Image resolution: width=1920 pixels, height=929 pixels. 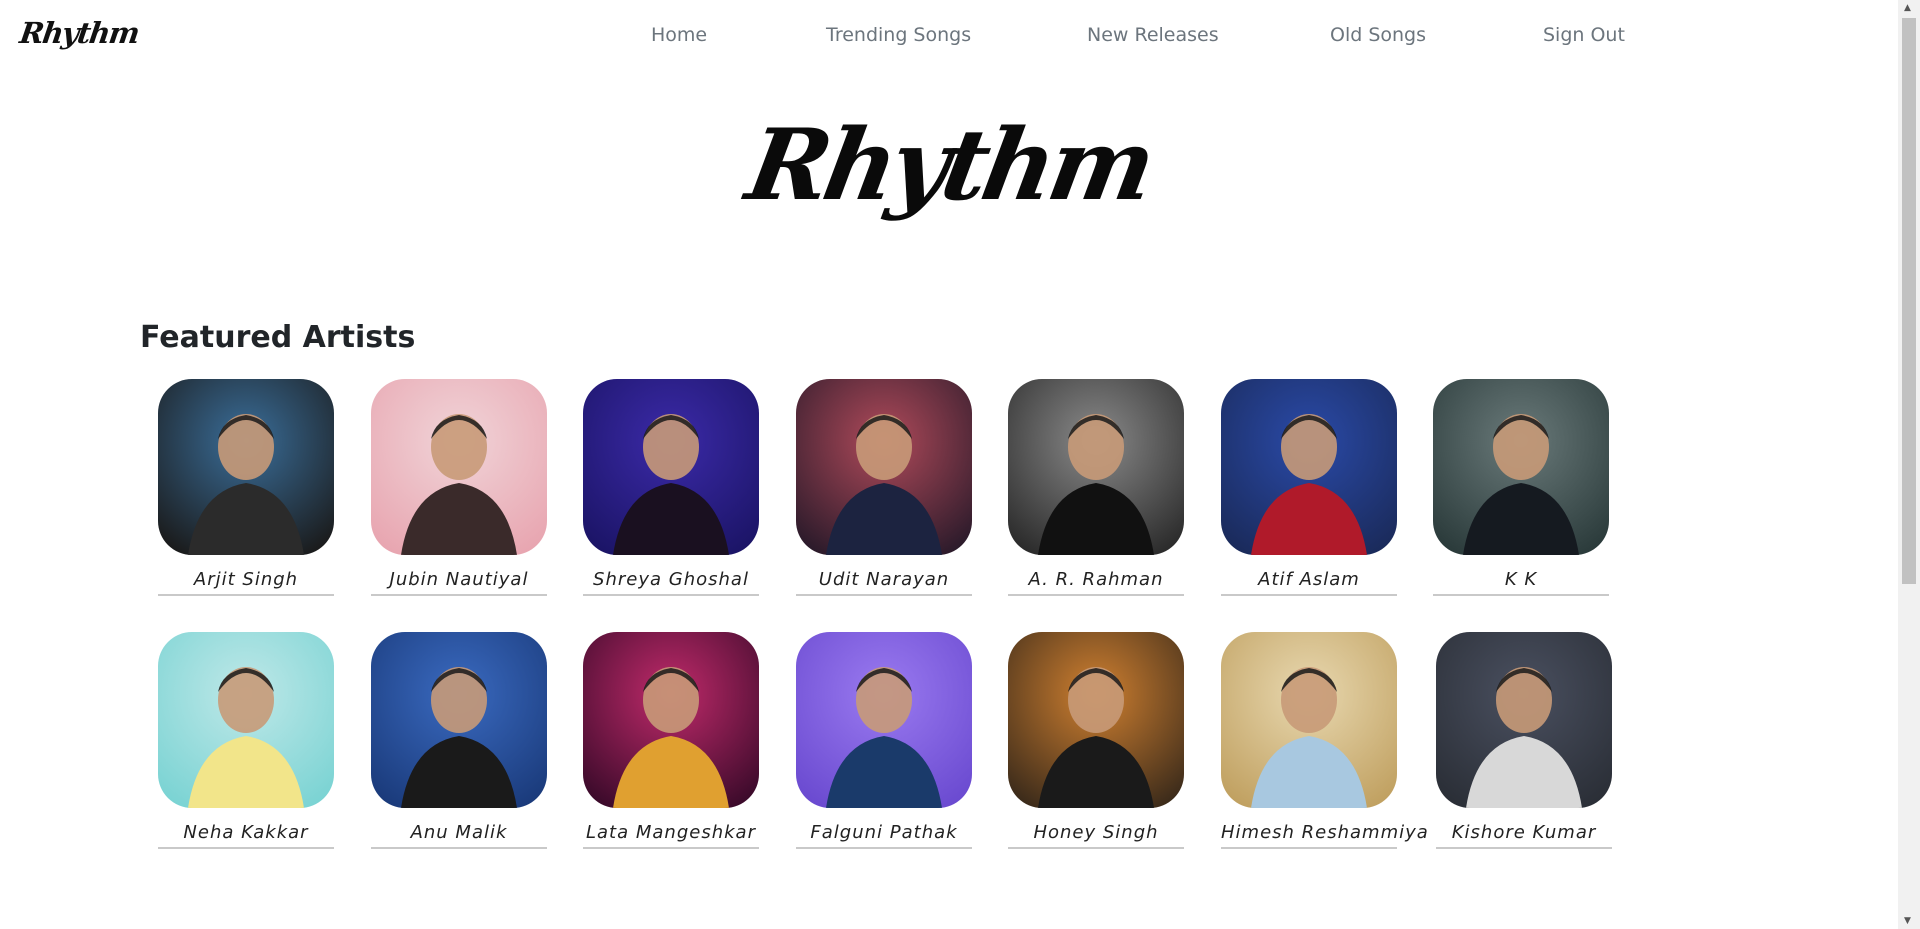 I want to click on artist-card: Honey Singh, so click(x=1096, y=740).